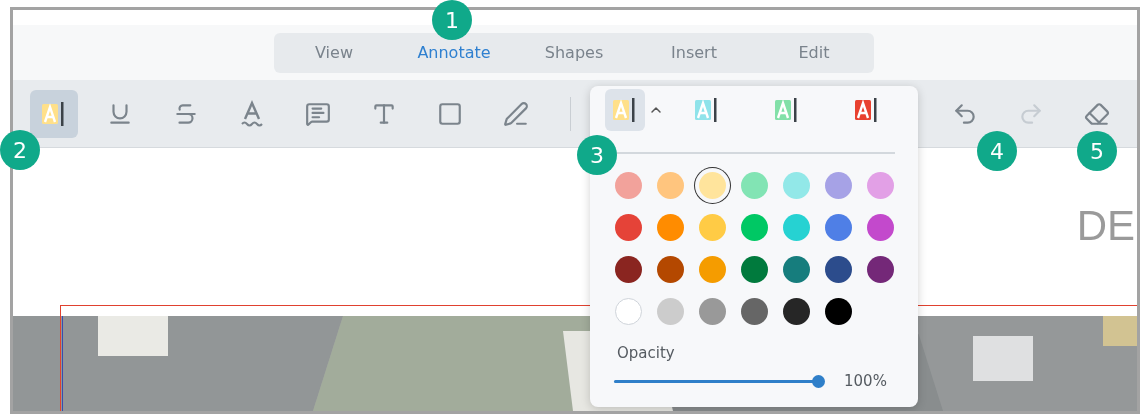 This screenshot has width=1142, height=418. What do you see at coordinates (516, 113) in the screenshot?
I see `pen-icon` at bounding box center [516, 113].